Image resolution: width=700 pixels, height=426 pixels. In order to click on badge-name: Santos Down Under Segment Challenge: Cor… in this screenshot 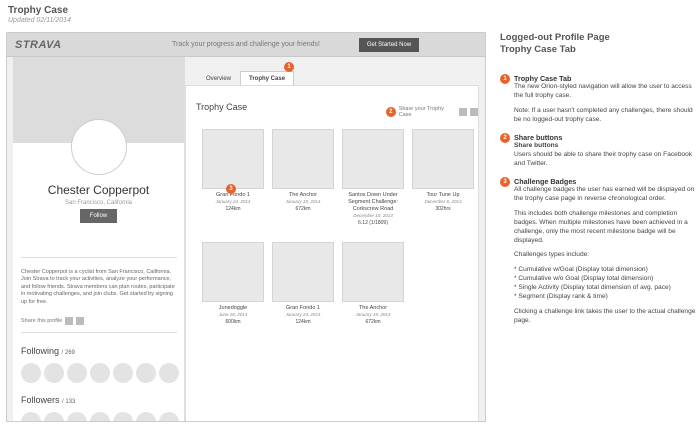, I will do `click(373, 202)`.